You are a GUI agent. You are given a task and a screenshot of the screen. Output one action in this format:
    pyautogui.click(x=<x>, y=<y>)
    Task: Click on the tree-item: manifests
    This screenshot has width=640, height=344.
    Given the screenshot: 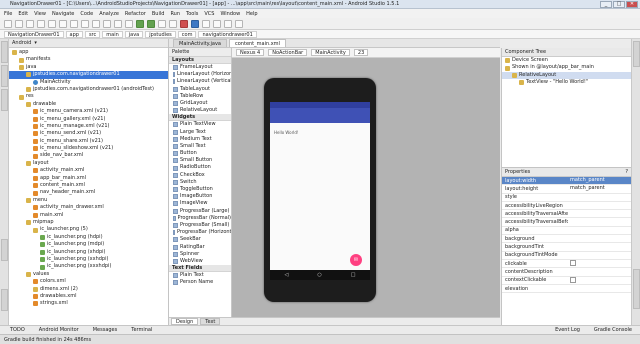 What is the action you would take?
    pyautogui.click(x=88, y=59)
    